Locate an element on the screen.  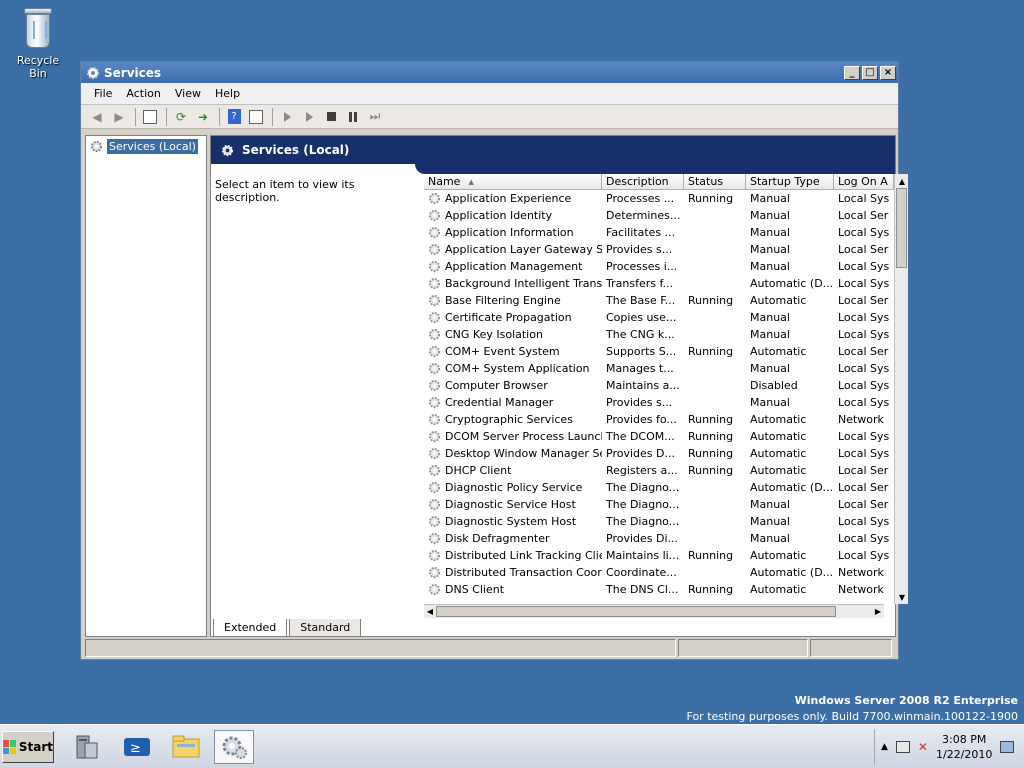
refresh-button: ⟳ is located at coordinates (181, 117).